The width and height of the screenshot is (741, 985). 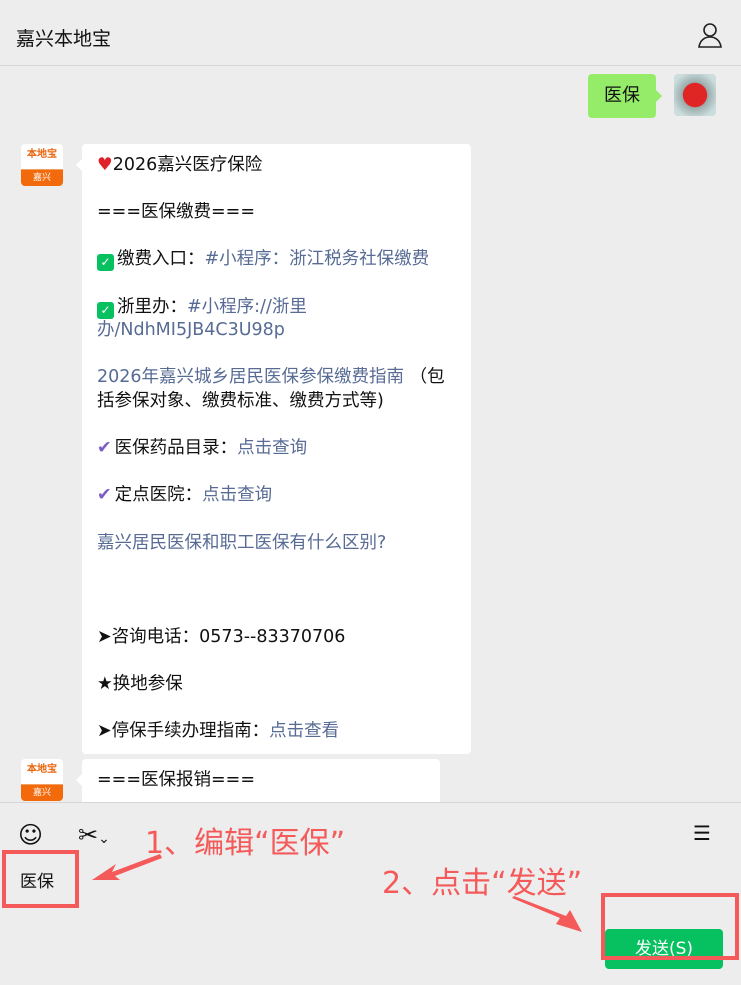 I want to click on message-line: ✔ 医保药品目录：点击查询, so click(x=277, y=449).